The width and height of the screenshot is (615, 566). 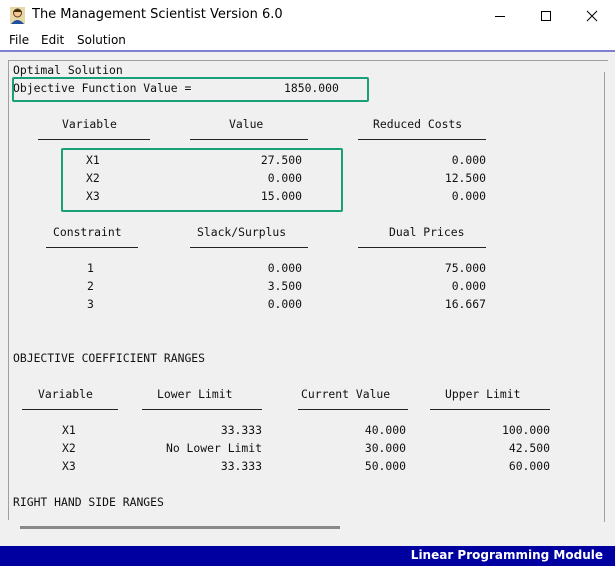 What do you see at coordinates (52, 40) in the screenshot?
I see `menu-edit: Edit` at bounding box center [52, 40].